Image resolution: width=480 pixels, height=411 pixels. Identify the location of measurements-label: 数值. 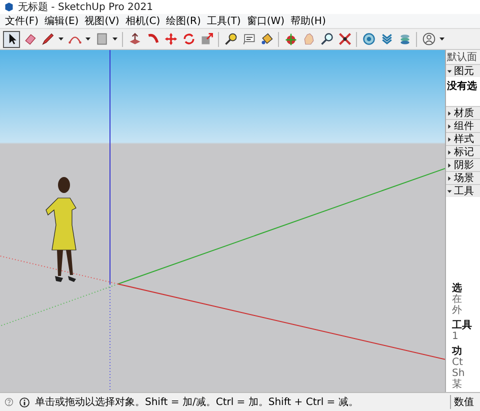
(463, 402).